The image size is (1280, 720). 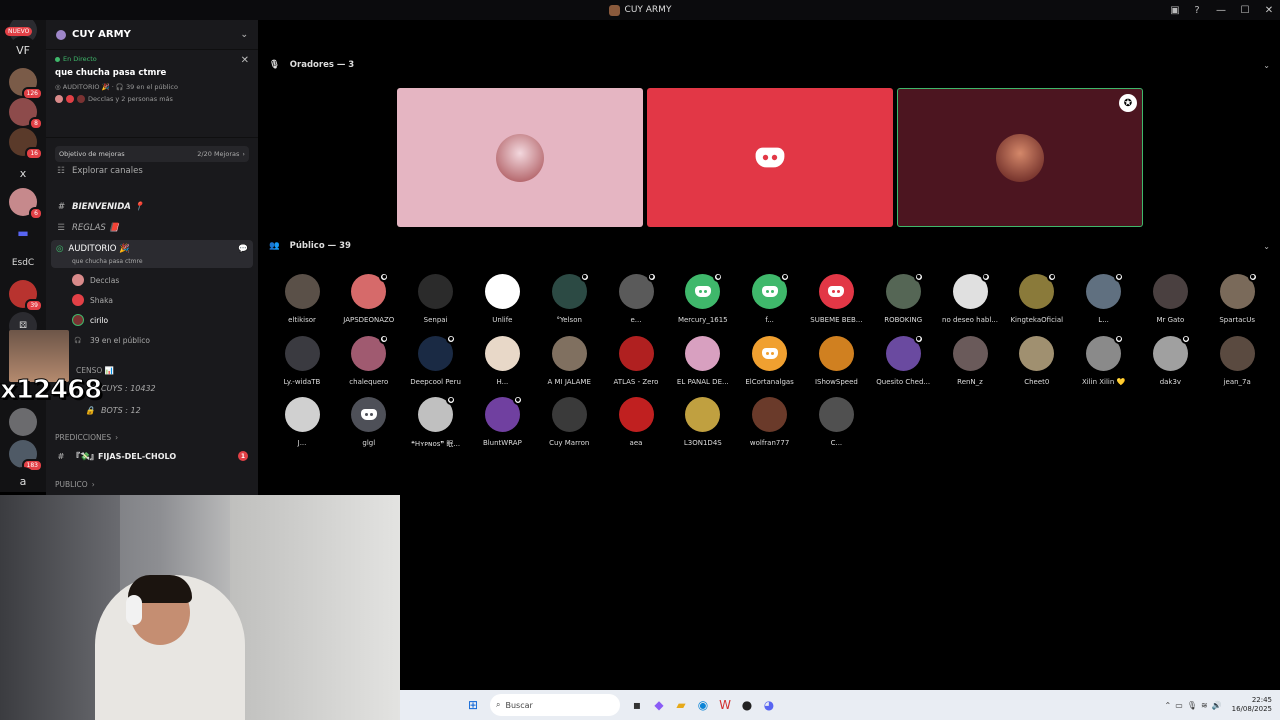 What do you see at coordinates (152, 207) in the screenshot?
I see `channel-bienvenida: # BIENVENIDA 📍` at bounding box center [152, 207].